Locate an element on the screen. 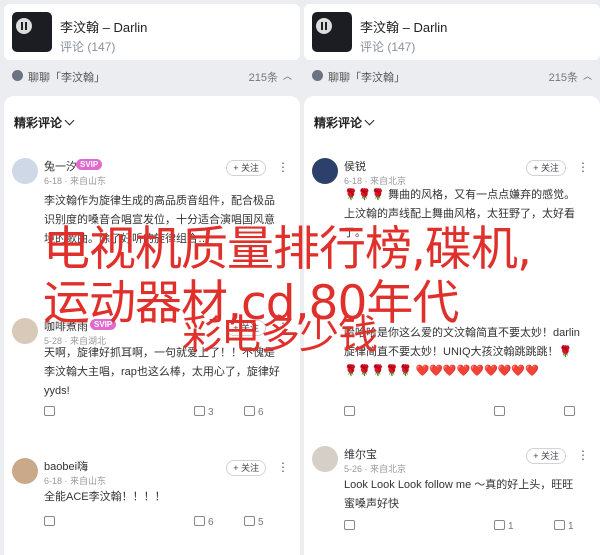 The width and height of the screenshot is (600, 555). comment-text: Look Look Look follow me ～真的好上头，旺旺蜜嗓声好快 is located at coordinates (459, 494).